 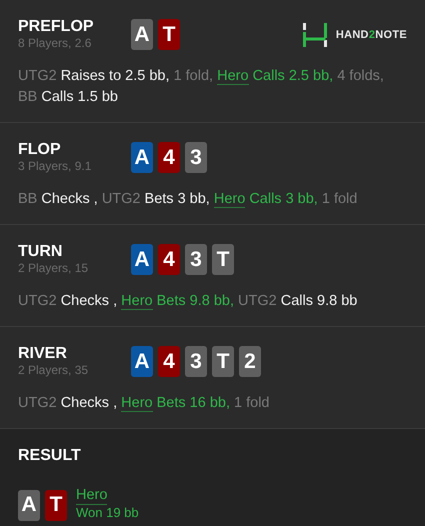 I want to click on street-title: PREFLOP, so click(x=56, y=26).